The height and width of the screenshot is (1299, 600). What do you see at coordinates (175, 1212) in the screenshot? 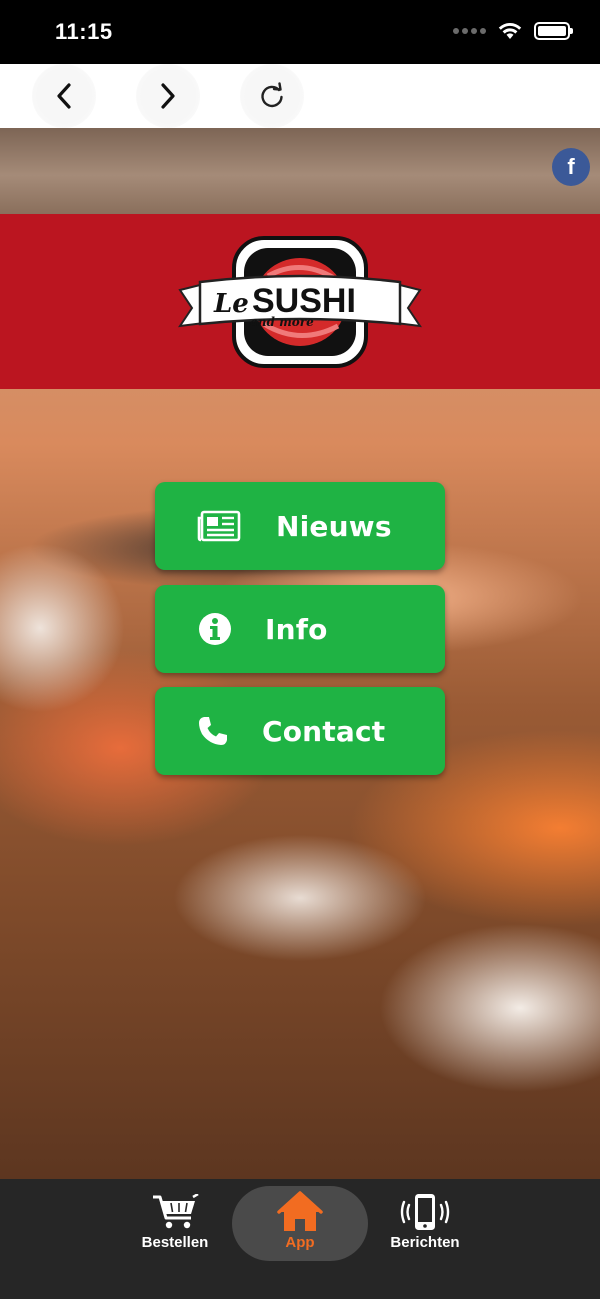
I see `cart-icon` at bounding box center [175, 1212].